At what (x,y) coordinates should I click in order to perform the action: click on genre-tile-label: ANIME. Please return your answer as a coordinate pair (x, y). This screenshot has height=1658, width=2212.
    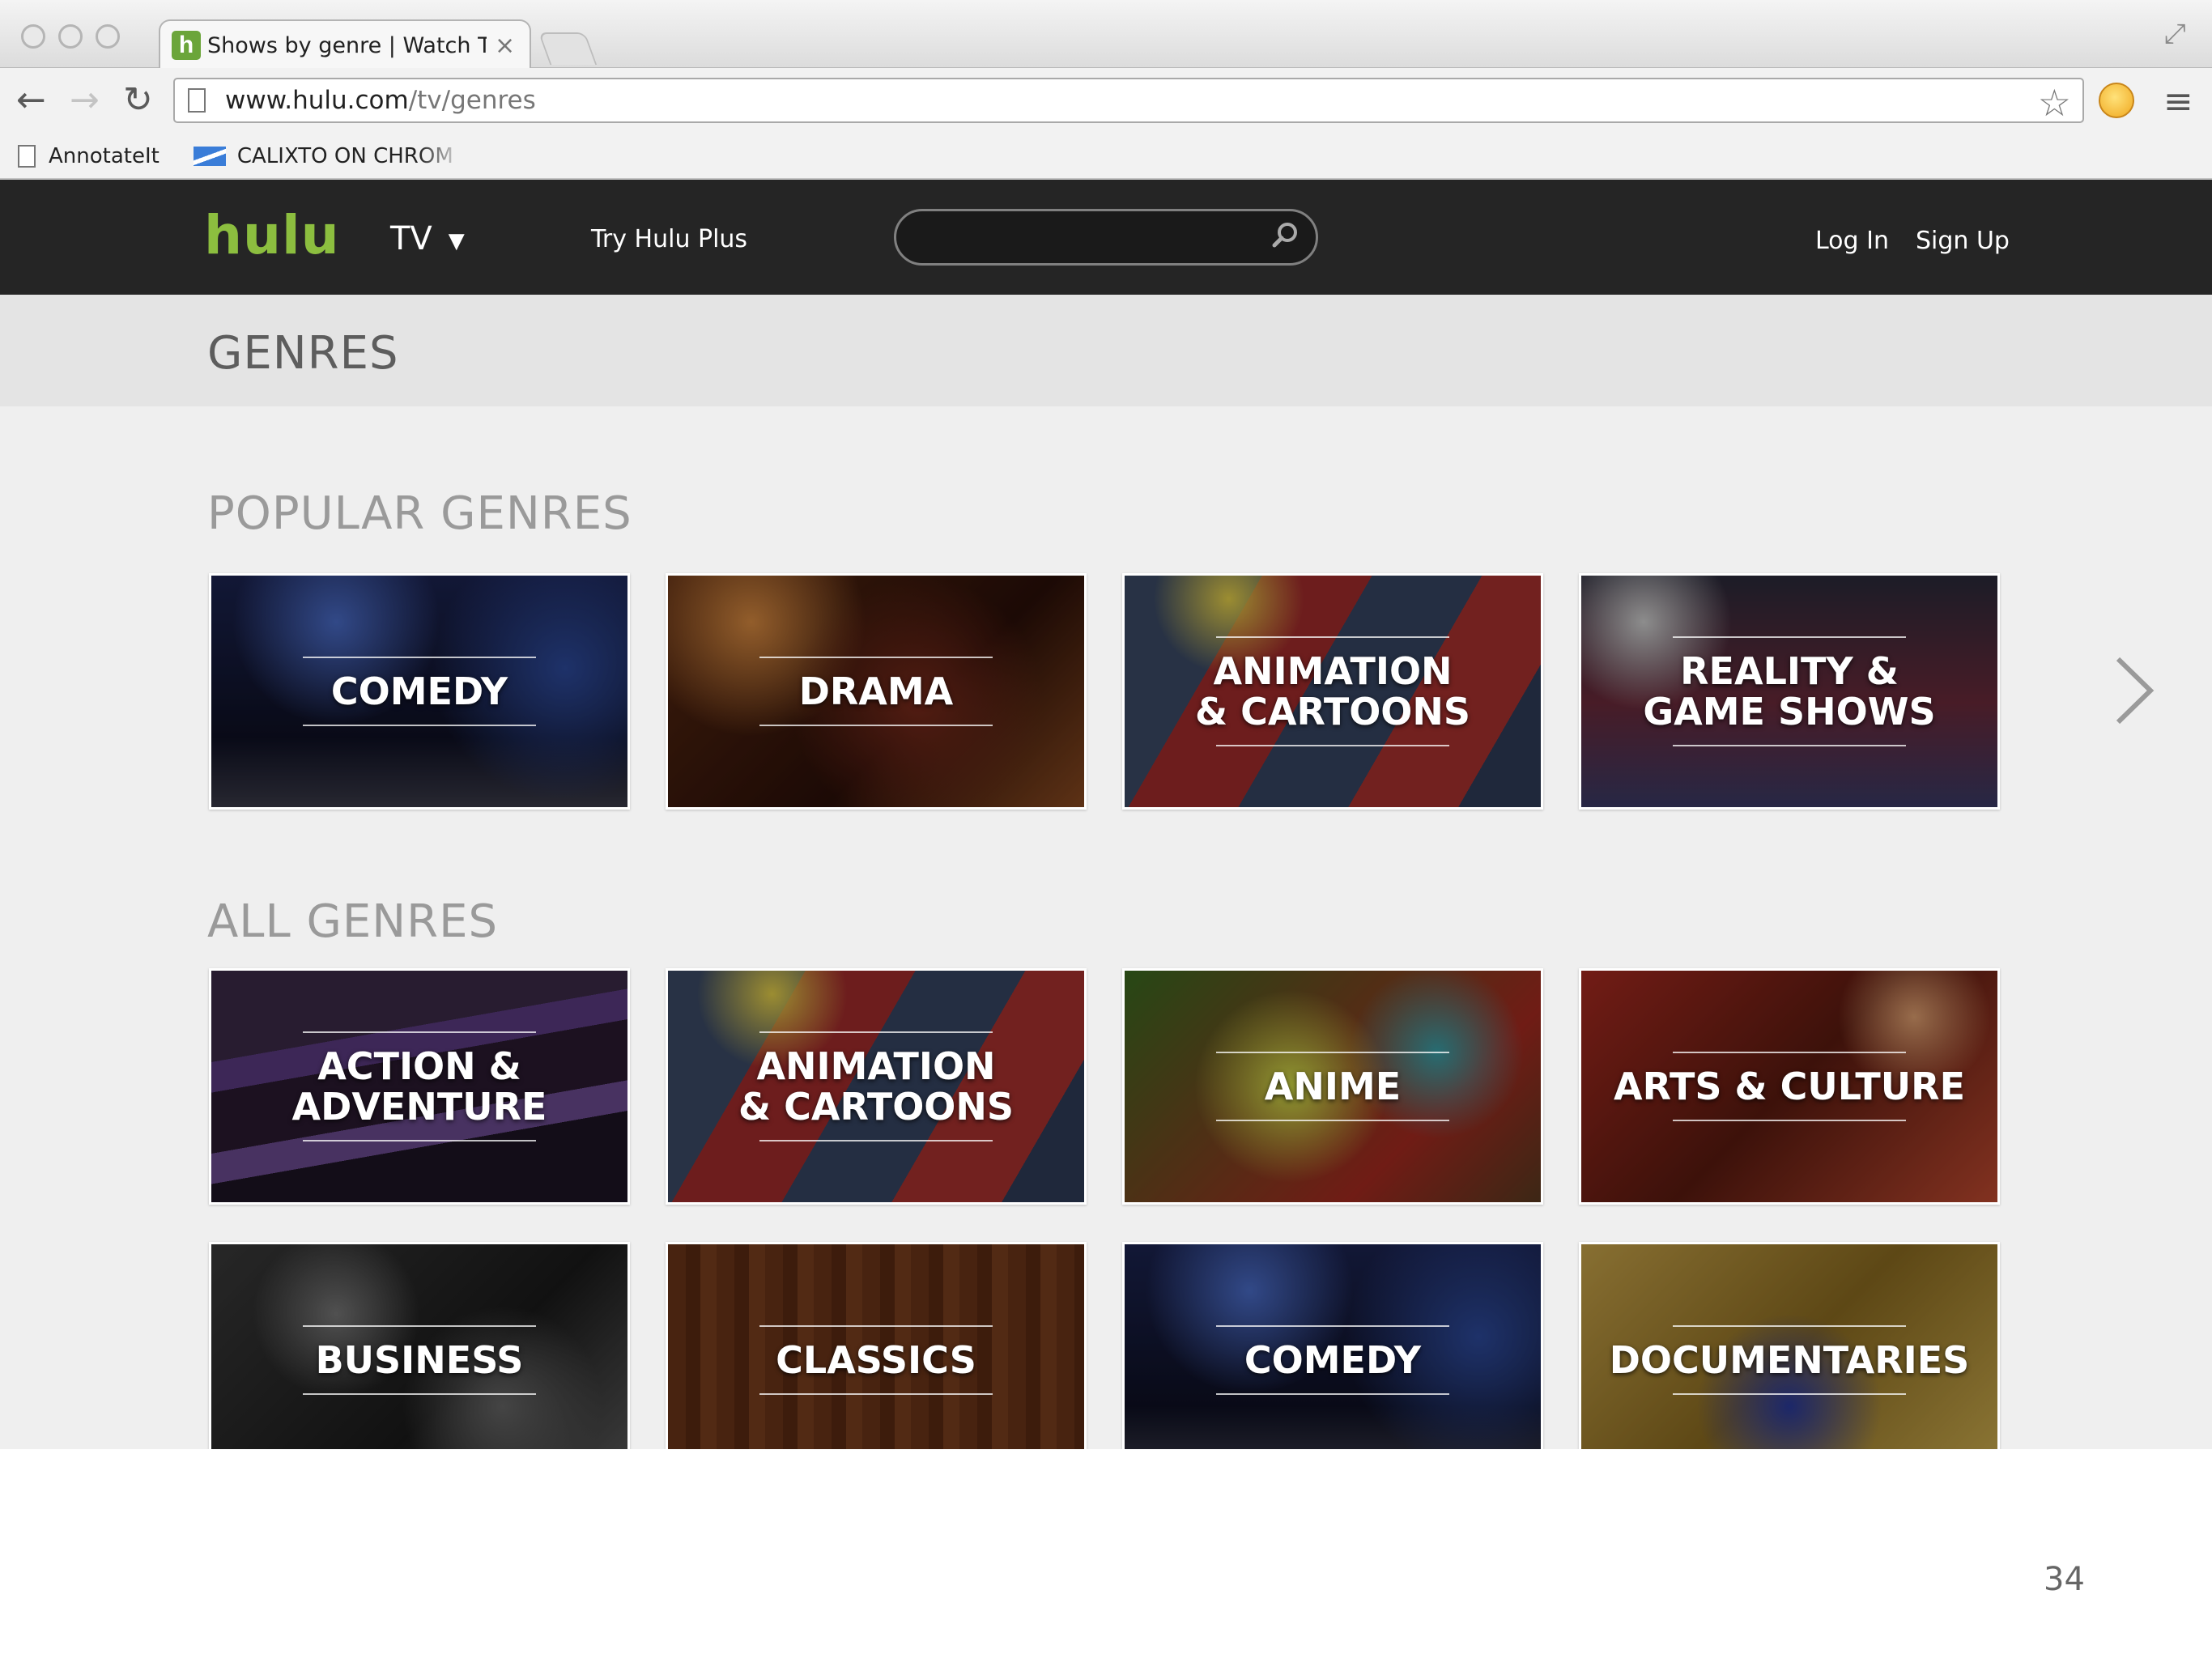
    Looking at the image, I should click on (1333, 1086).